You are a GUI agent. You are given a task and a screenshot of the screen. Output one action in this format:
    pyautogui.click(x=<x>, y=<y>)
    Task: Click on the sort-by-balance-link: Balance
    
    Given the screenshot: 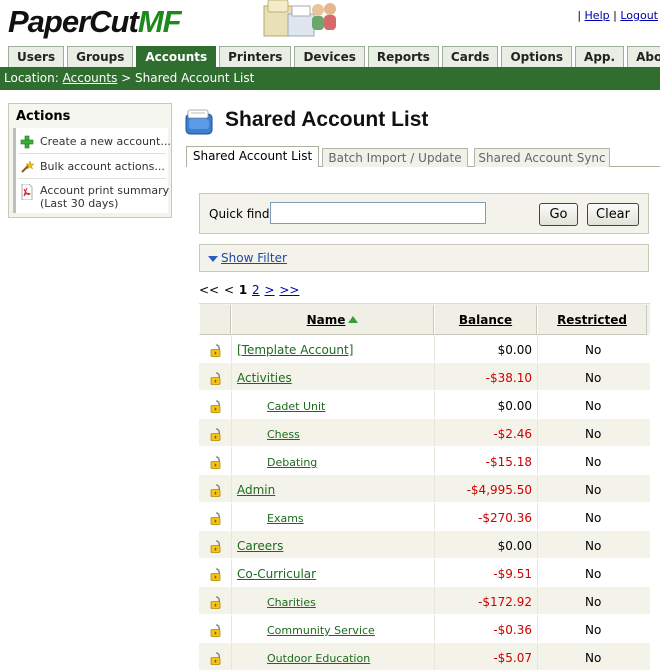 What is the action you would take?
    pyautogui.click(x=485, y=320)
    